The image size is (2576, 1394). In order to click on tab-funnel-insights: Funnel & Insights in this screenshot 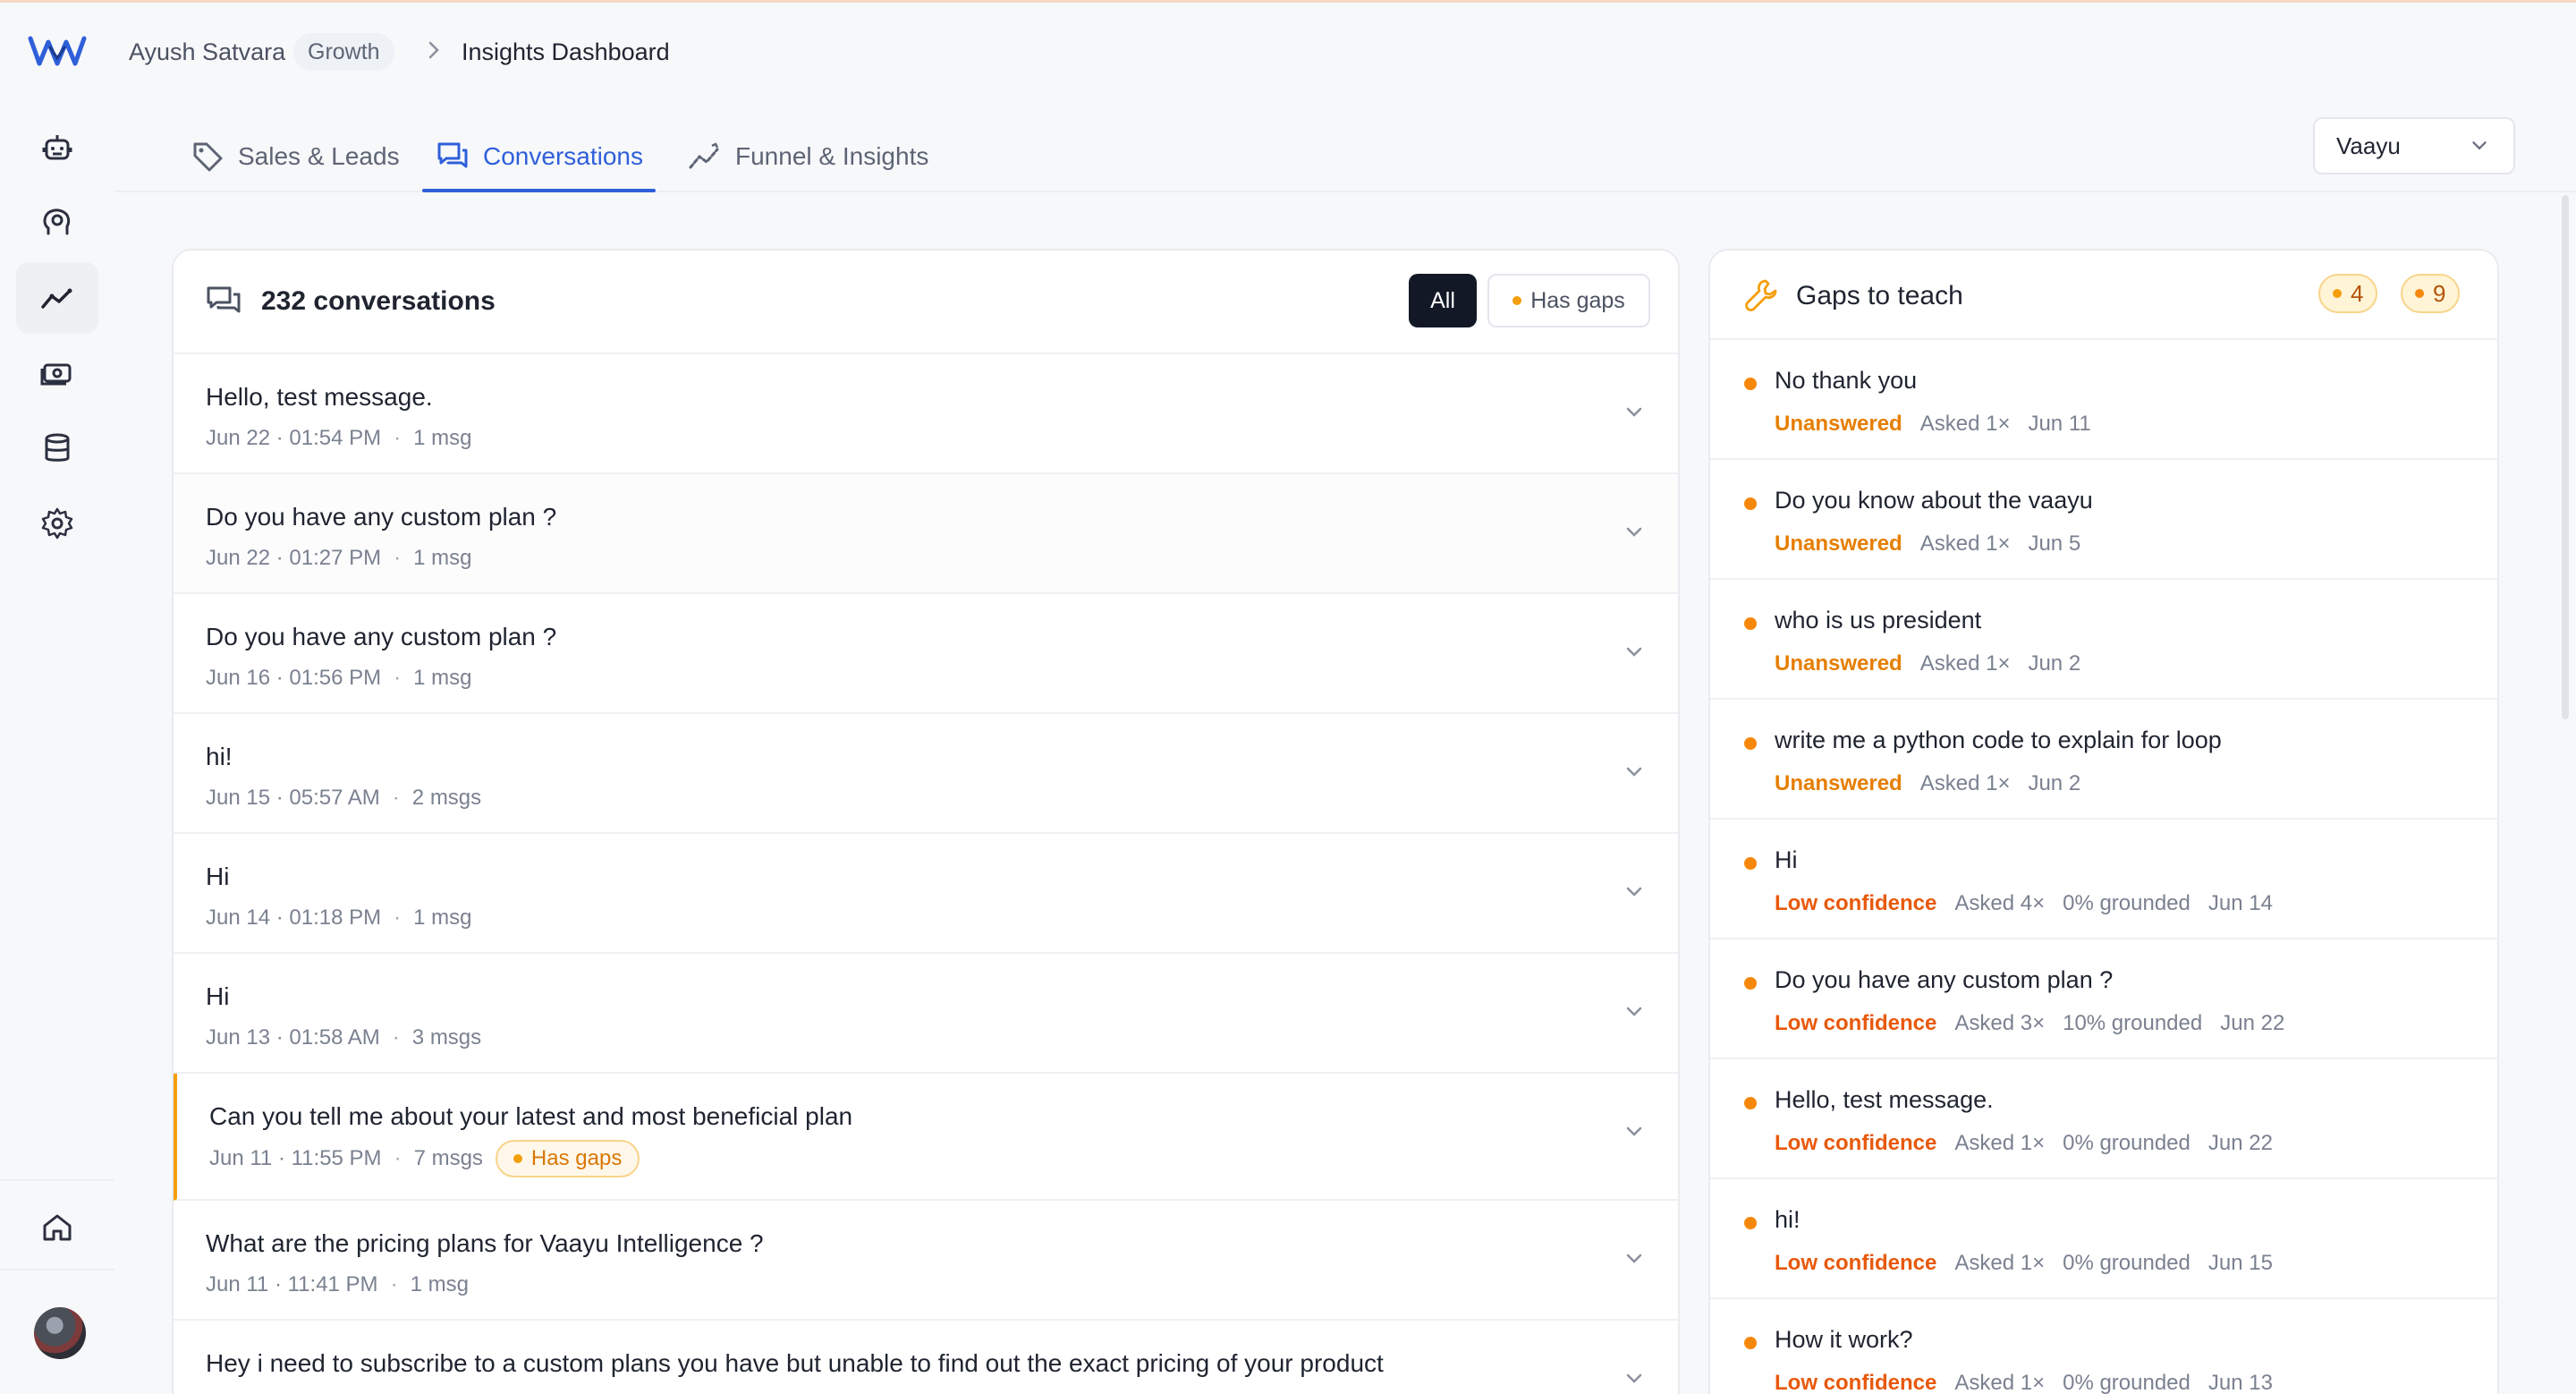, I will do `click(807, 157)`.